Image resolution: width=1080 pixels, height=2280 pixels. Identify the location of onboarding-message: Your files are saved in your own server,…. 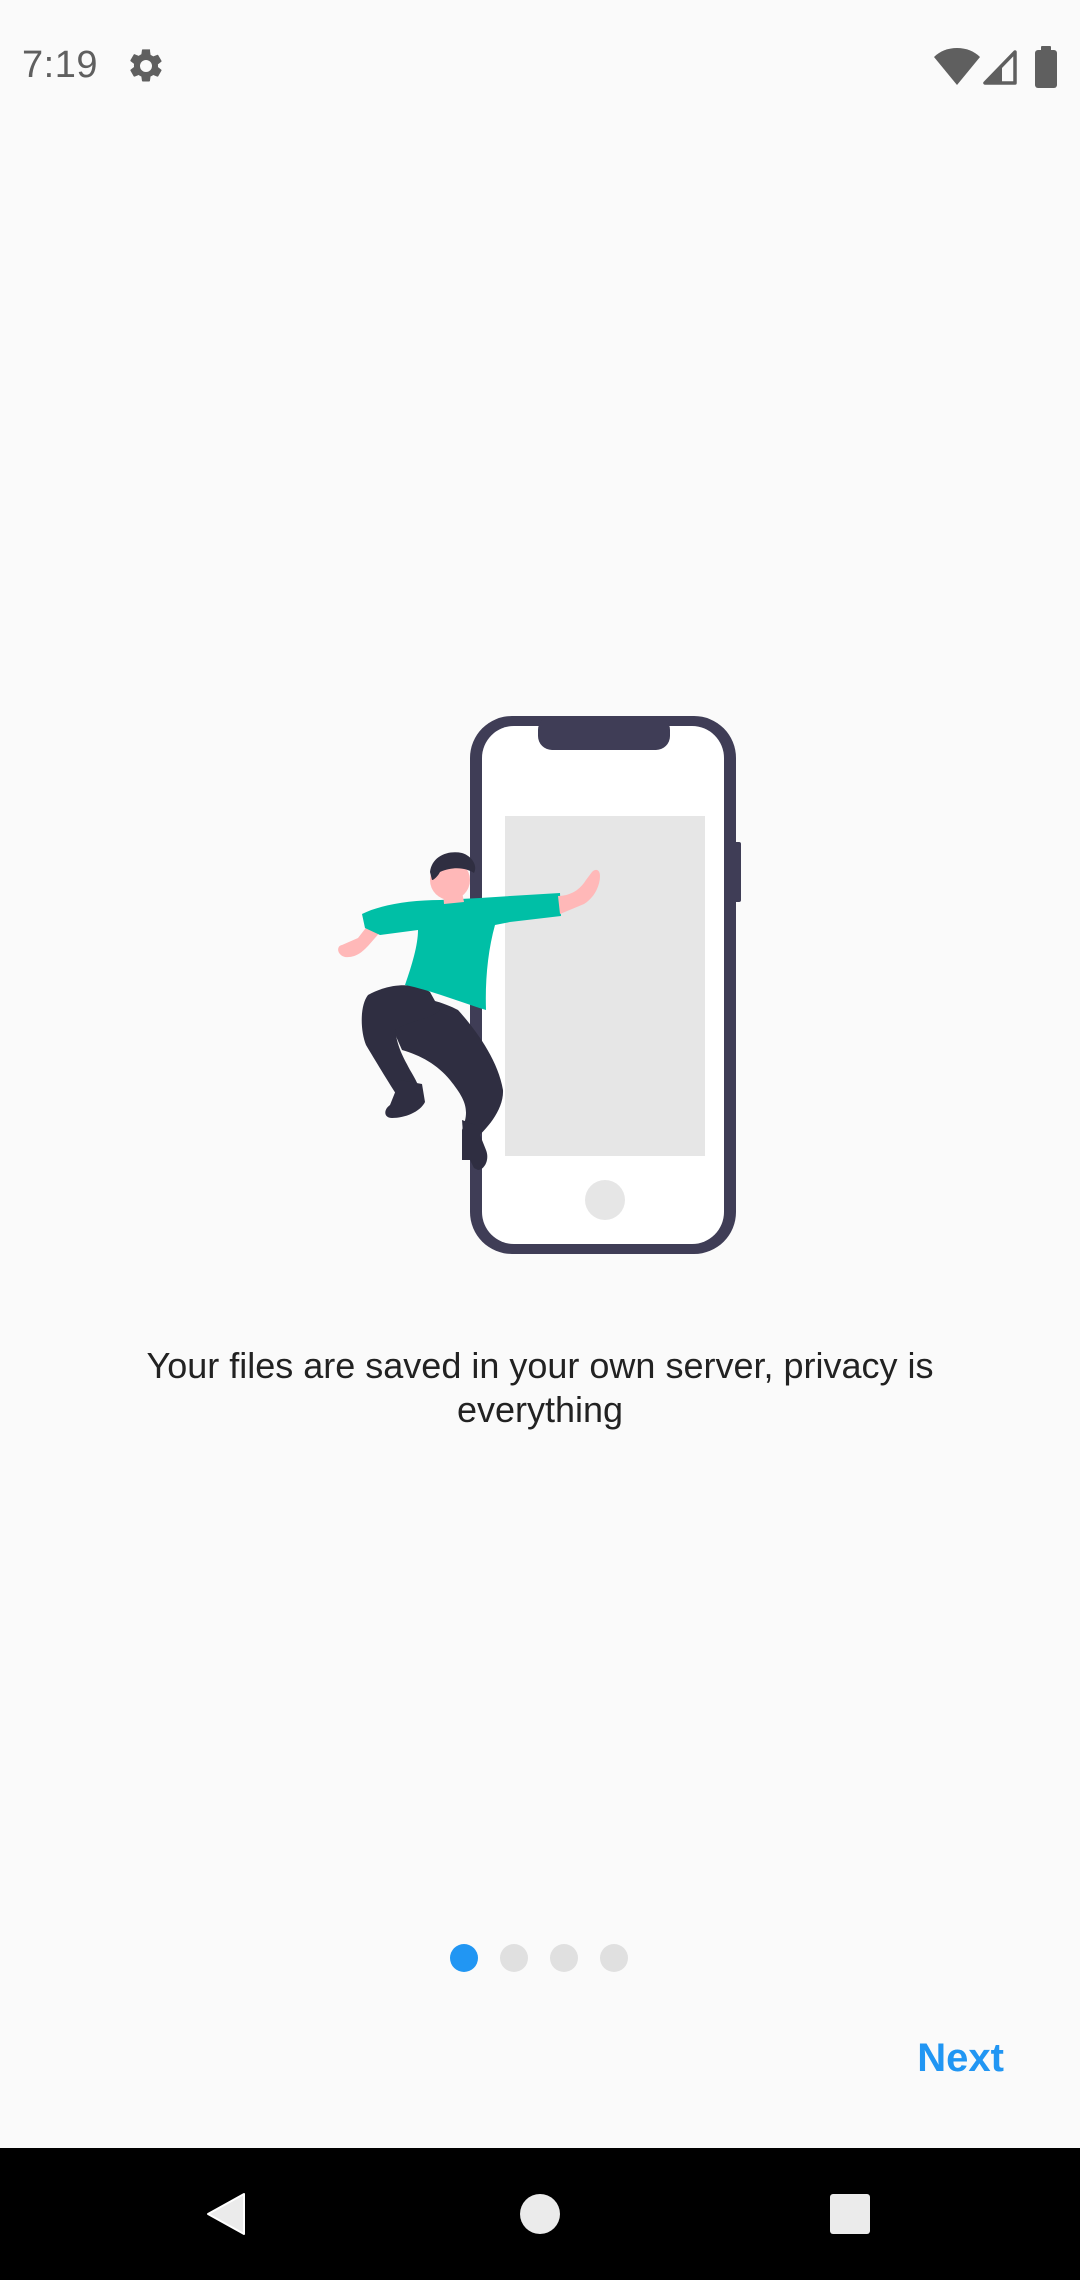
(540, 1387).